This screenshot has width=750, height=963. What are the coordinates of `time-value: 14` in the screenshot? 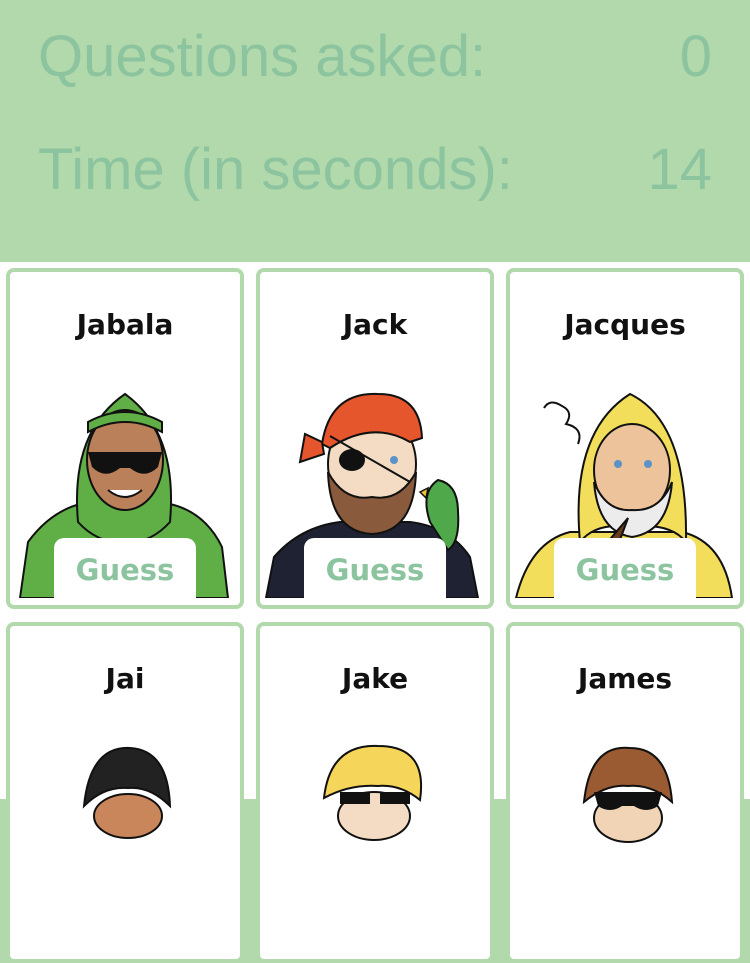 It's located at (679, 169).